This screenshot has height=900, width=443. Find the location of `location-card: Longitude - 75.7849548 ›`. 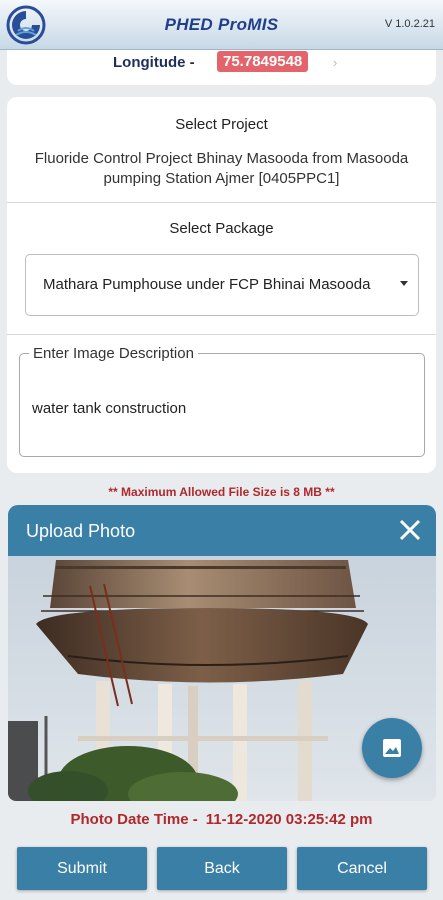

location-card: Longitude - 75.7849548 › is located at coordinates (221, 67).